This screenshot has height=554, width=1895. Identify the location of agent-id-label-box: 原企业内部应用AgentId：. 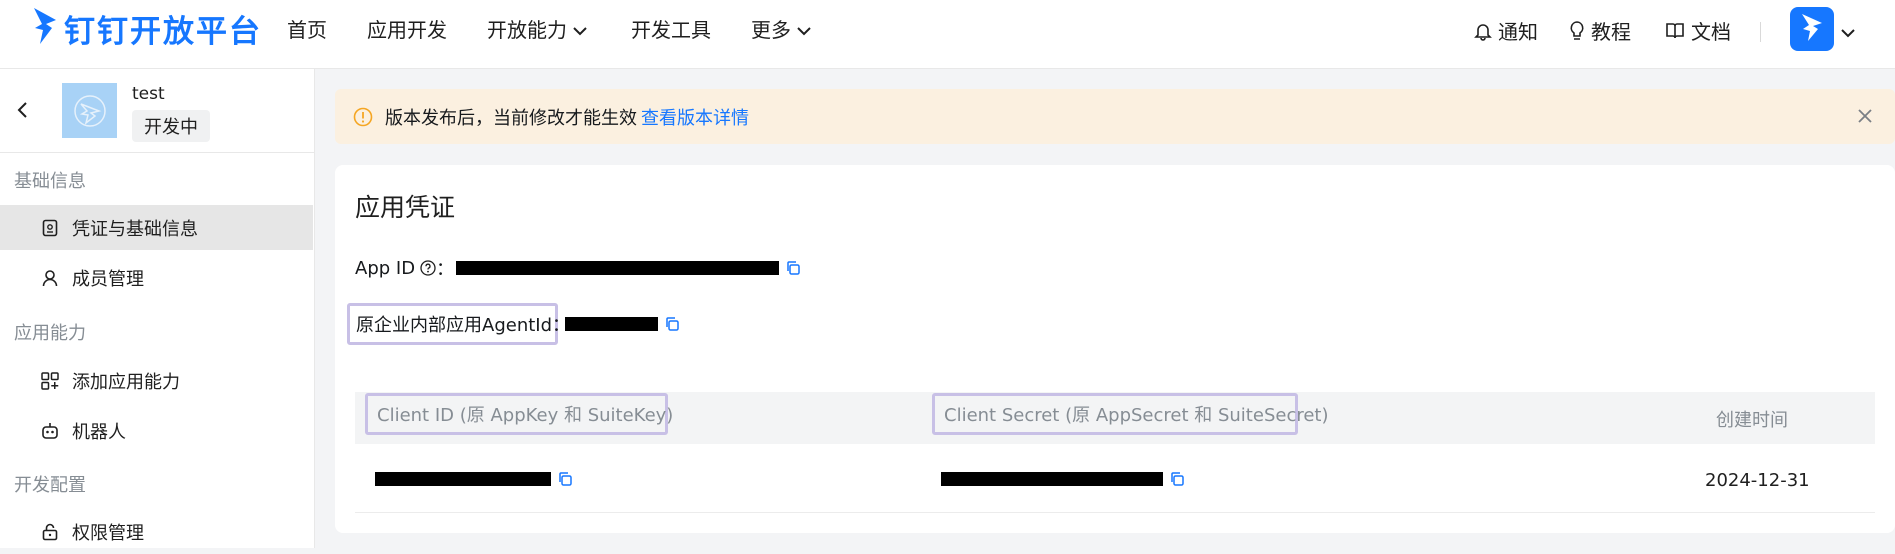
(458, 324).